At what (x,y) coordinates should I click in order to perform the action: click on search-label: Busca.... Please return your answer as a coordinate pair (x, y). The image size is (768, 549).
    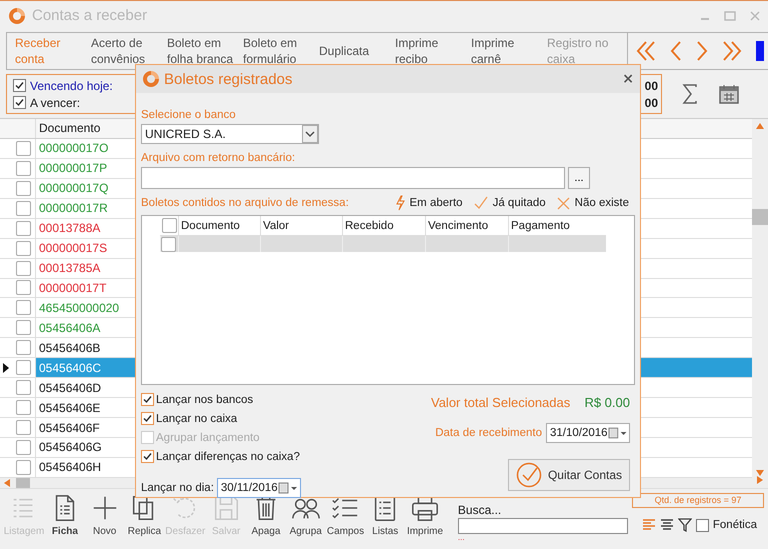
    Looking at the image, I should click on (480, 510).